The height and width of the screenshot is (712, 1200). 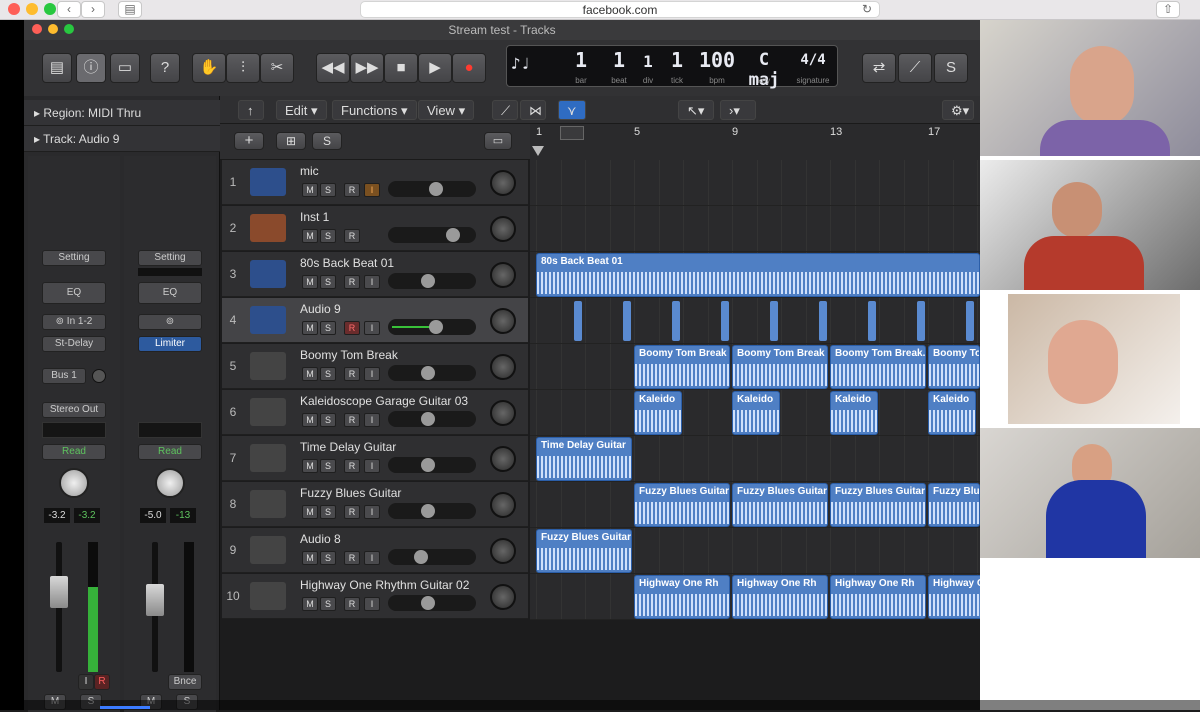 I want to click on group-slot, so click(x=74, y=430).